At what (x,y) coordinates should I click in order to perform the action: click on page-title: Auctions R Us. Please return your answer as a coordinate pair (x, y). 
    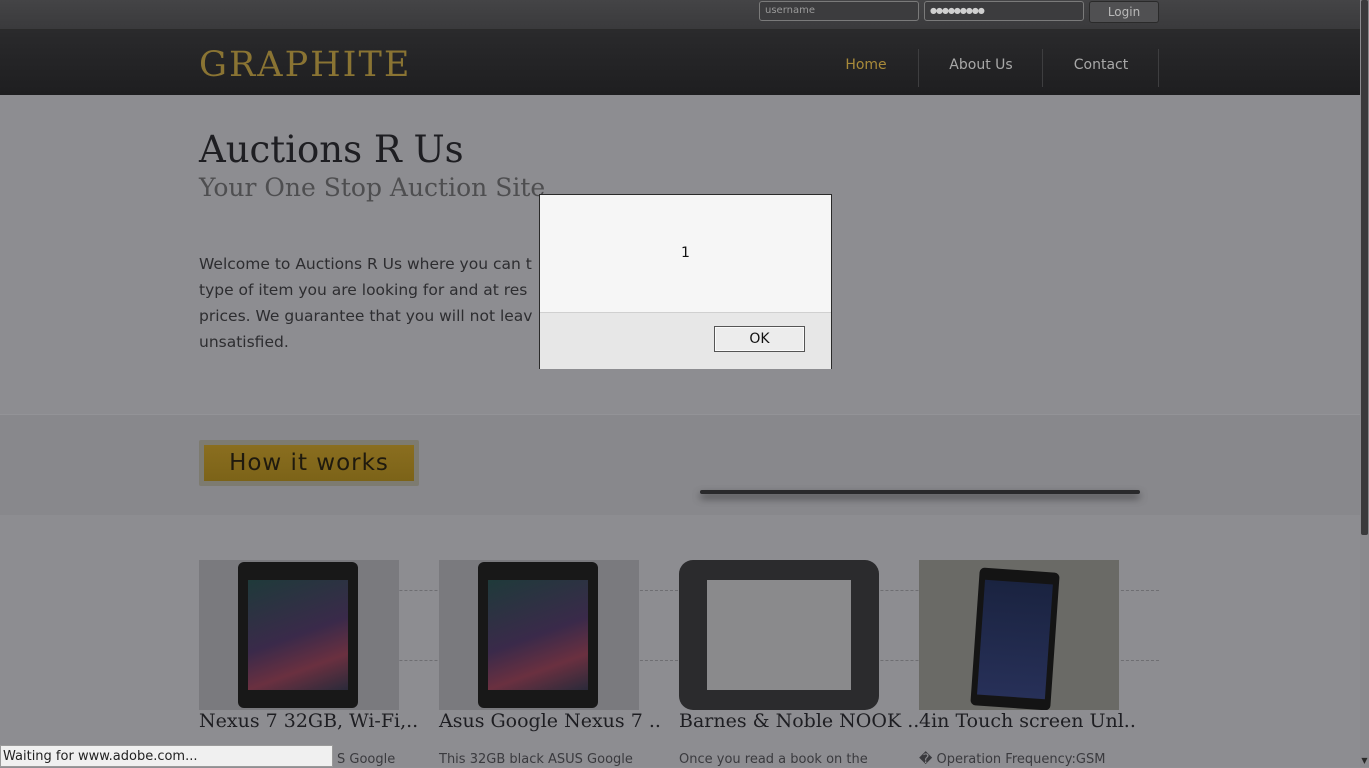
    Looking at the image, I should click on (331, 149).